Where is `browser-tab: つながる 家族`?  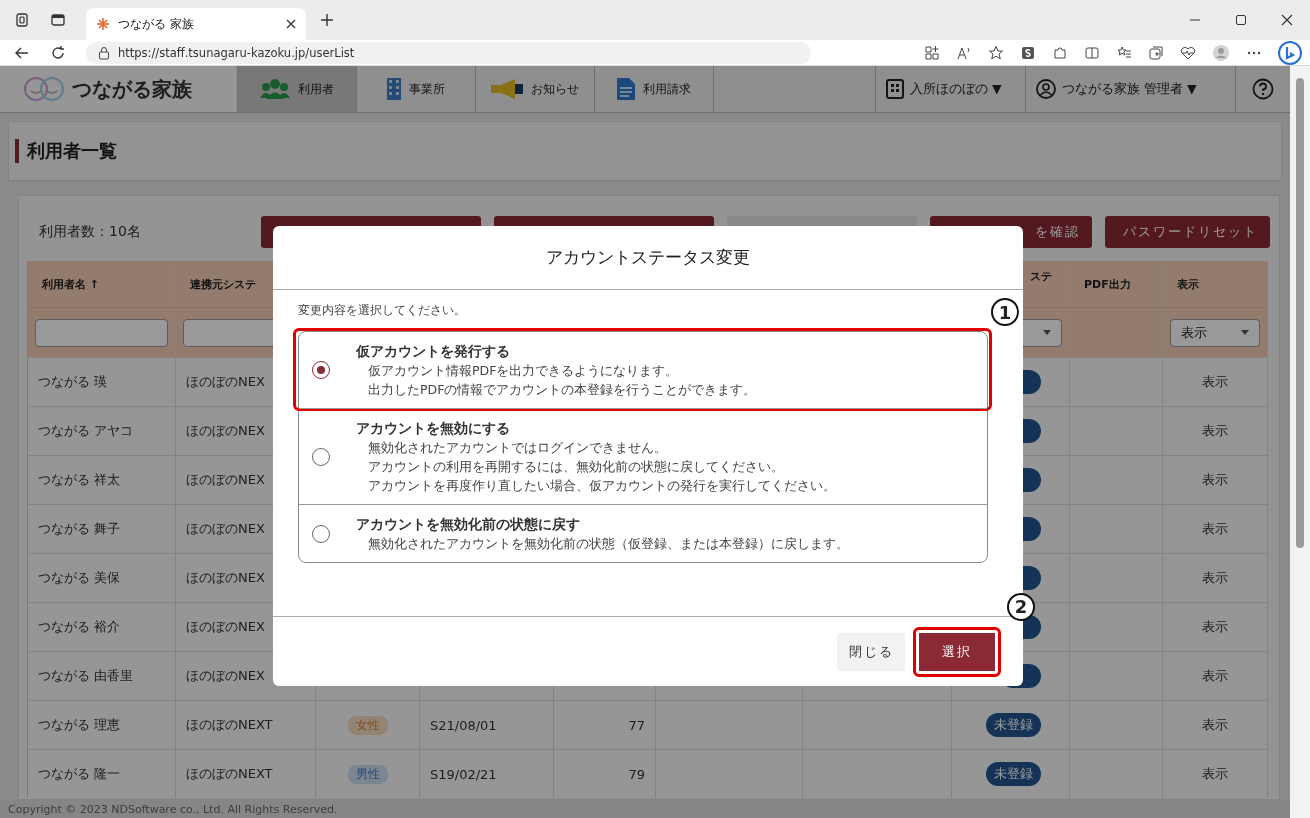
browser-tab: つながる 家族 is located at coordinates (196, 24).